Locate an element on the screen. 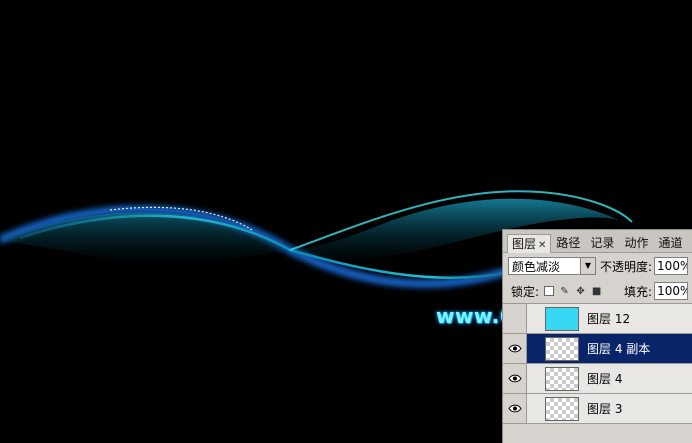 The width and height of the screenshot is (692, 443). blend-mode-select: 颜色减淡 ▼ is located at coordinates (552, 266).